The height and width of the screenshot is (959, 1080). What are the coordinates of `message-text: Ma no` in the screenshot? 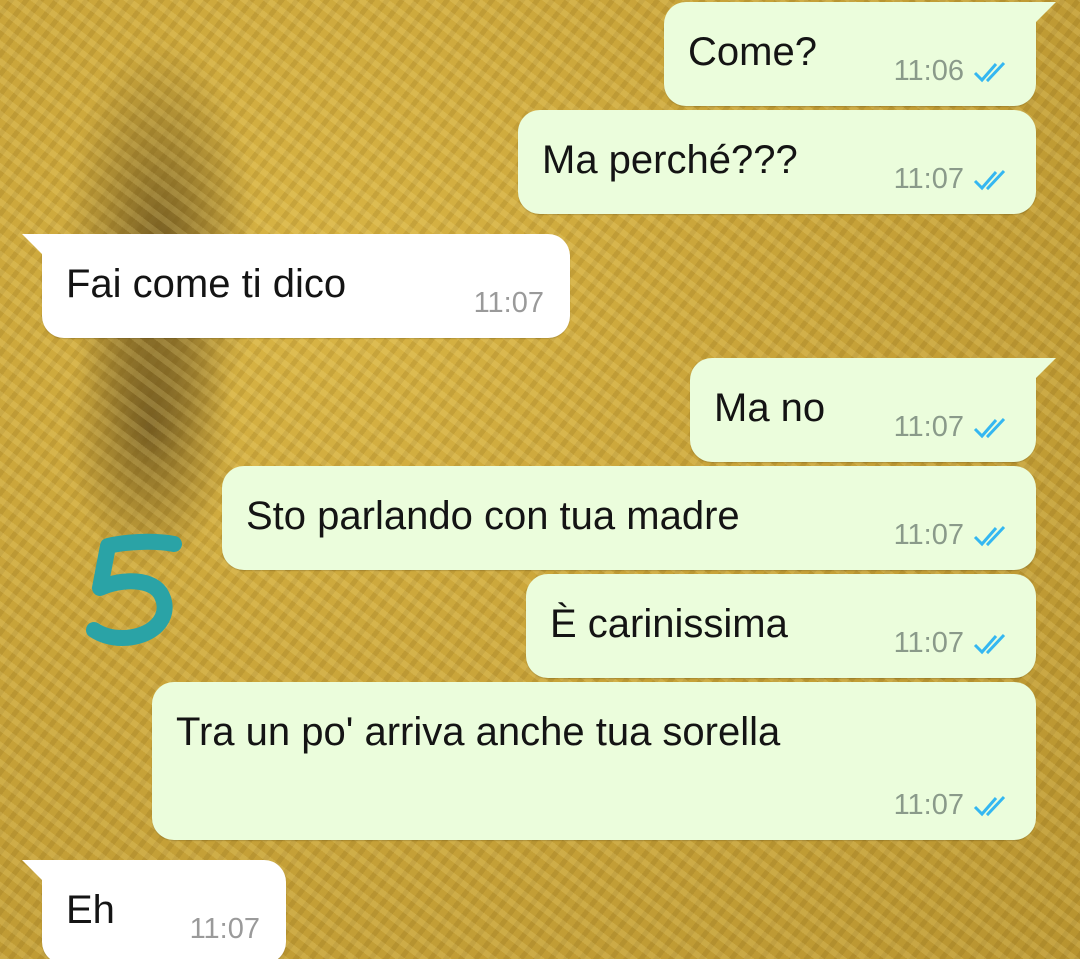 It's located at (770, 408).